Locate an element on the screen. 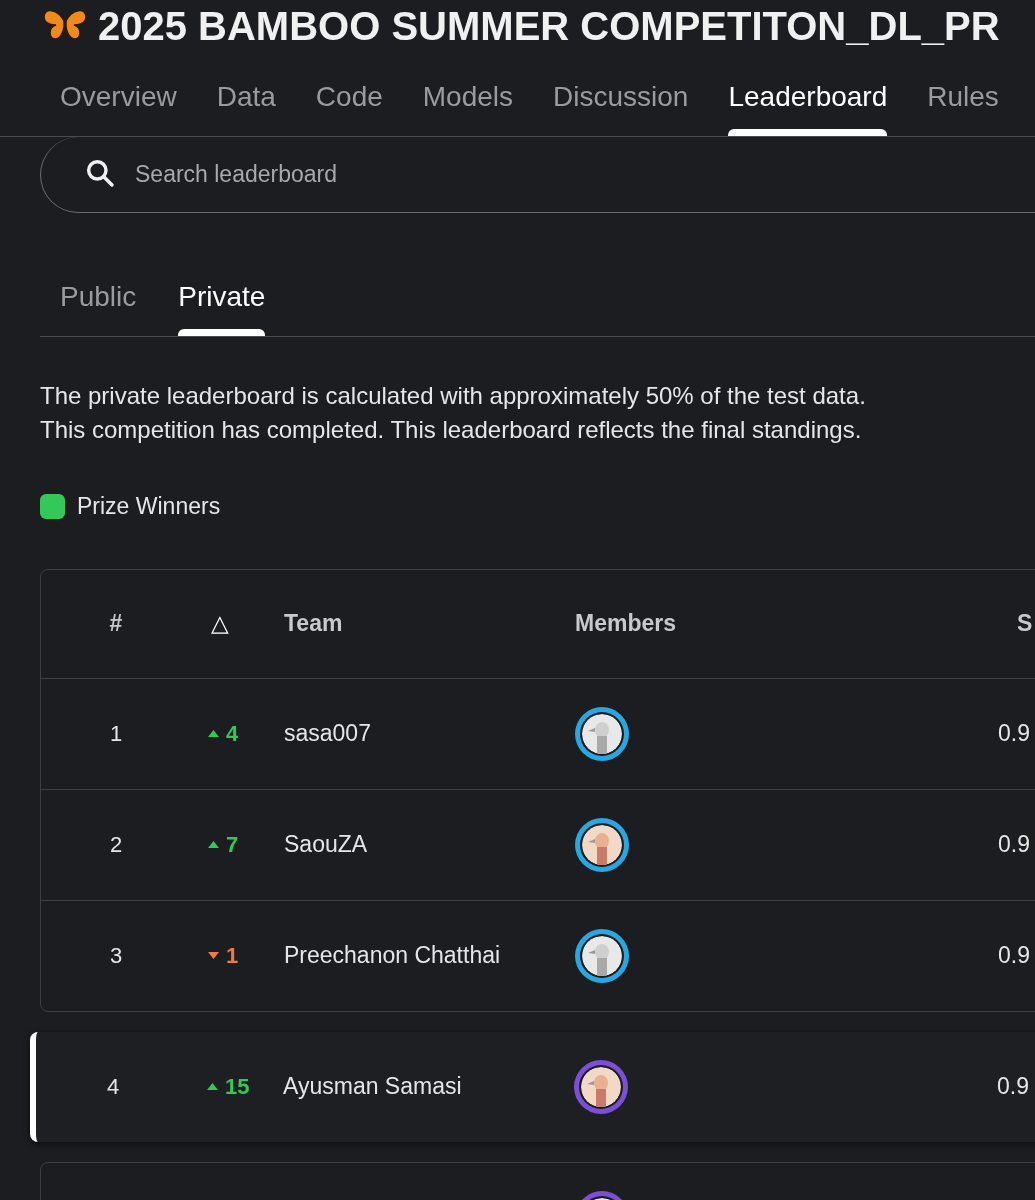  nav-tab: Code is located at coordinates (349, 94).